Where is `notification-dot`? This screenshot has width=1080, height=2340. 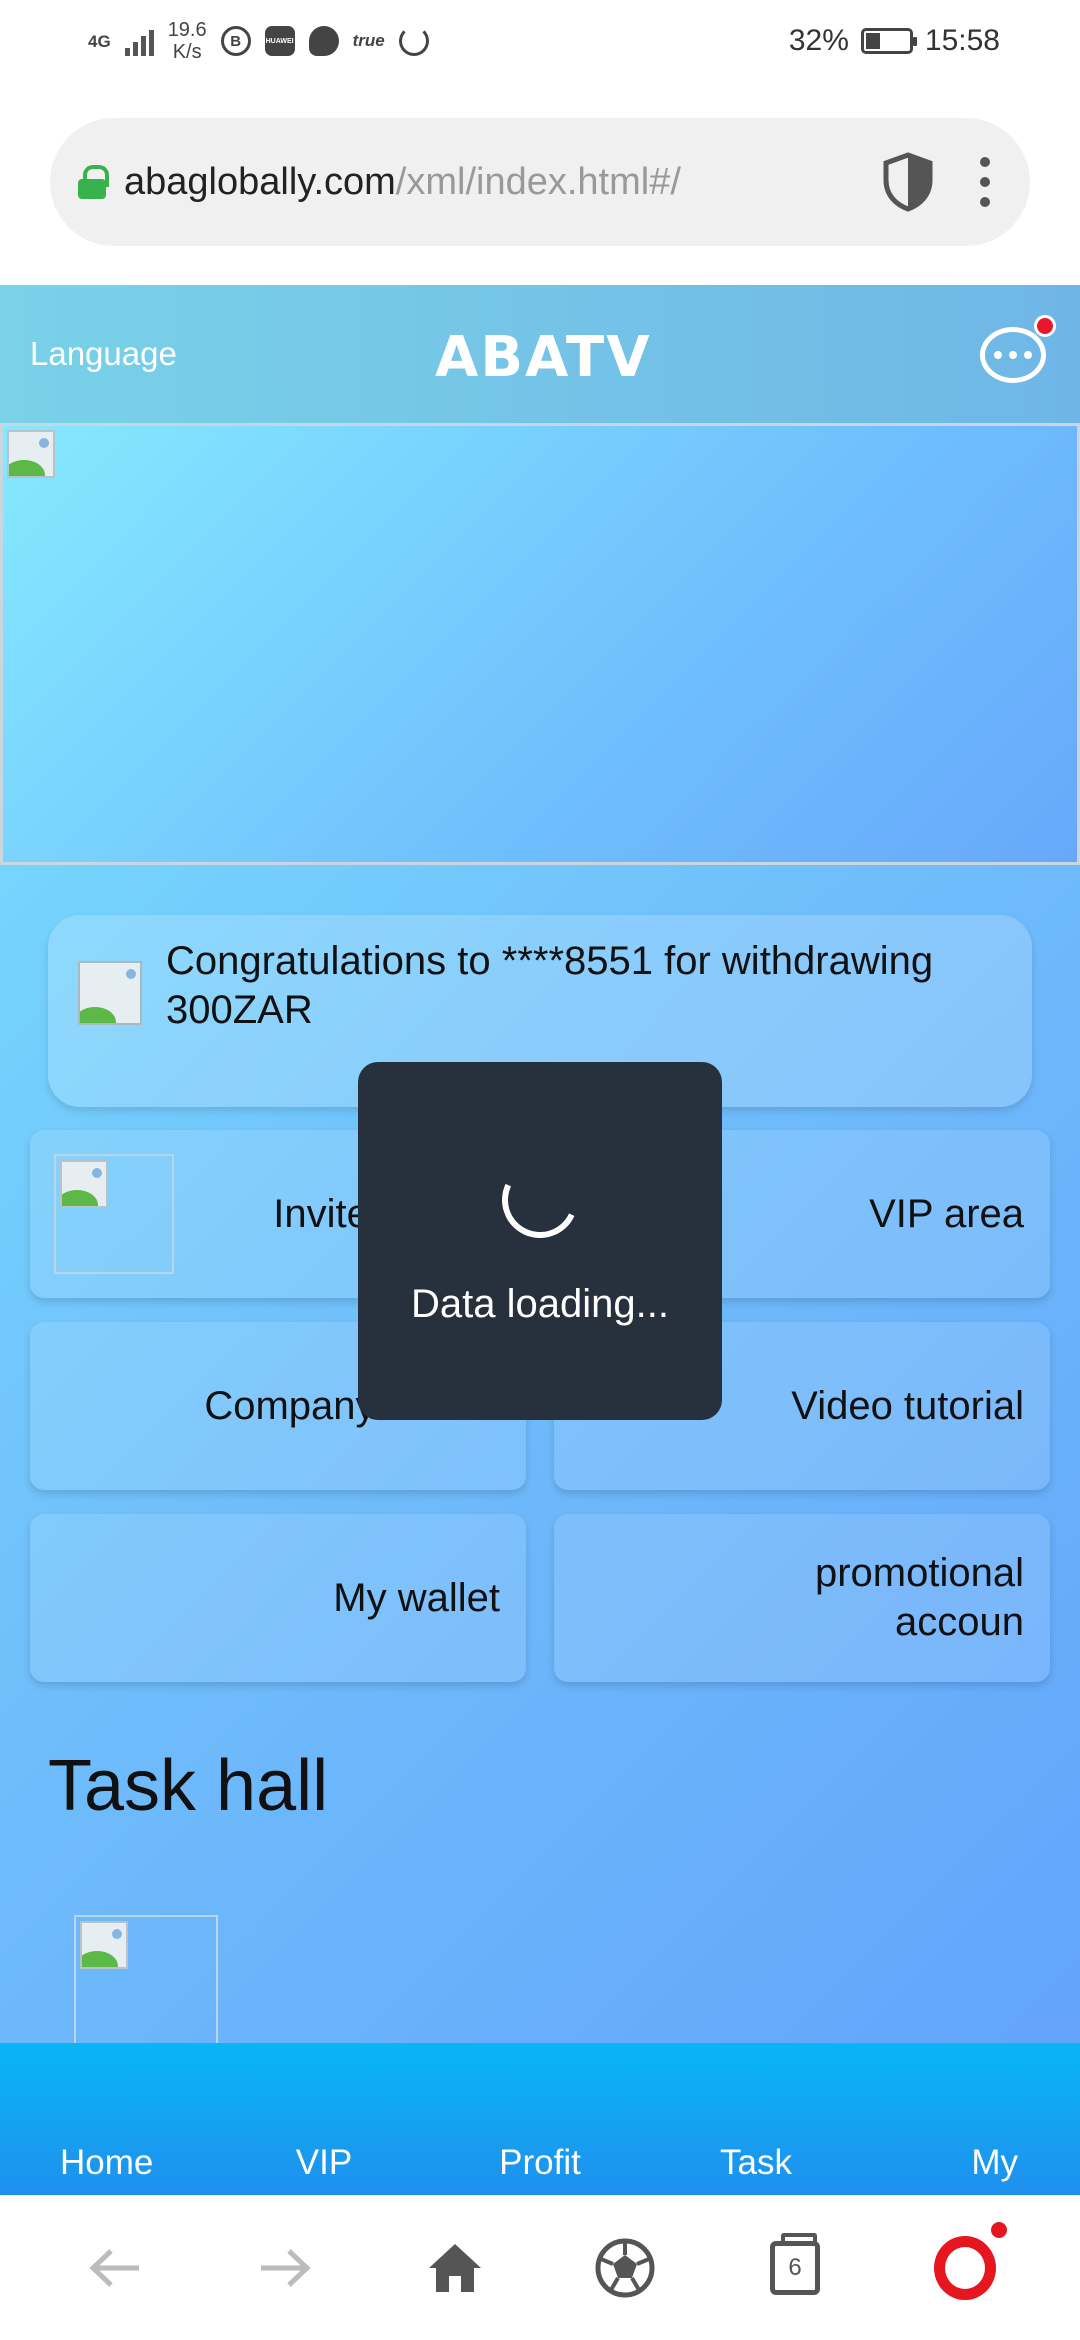 notification-dot is located at coordinates (1045, 326).